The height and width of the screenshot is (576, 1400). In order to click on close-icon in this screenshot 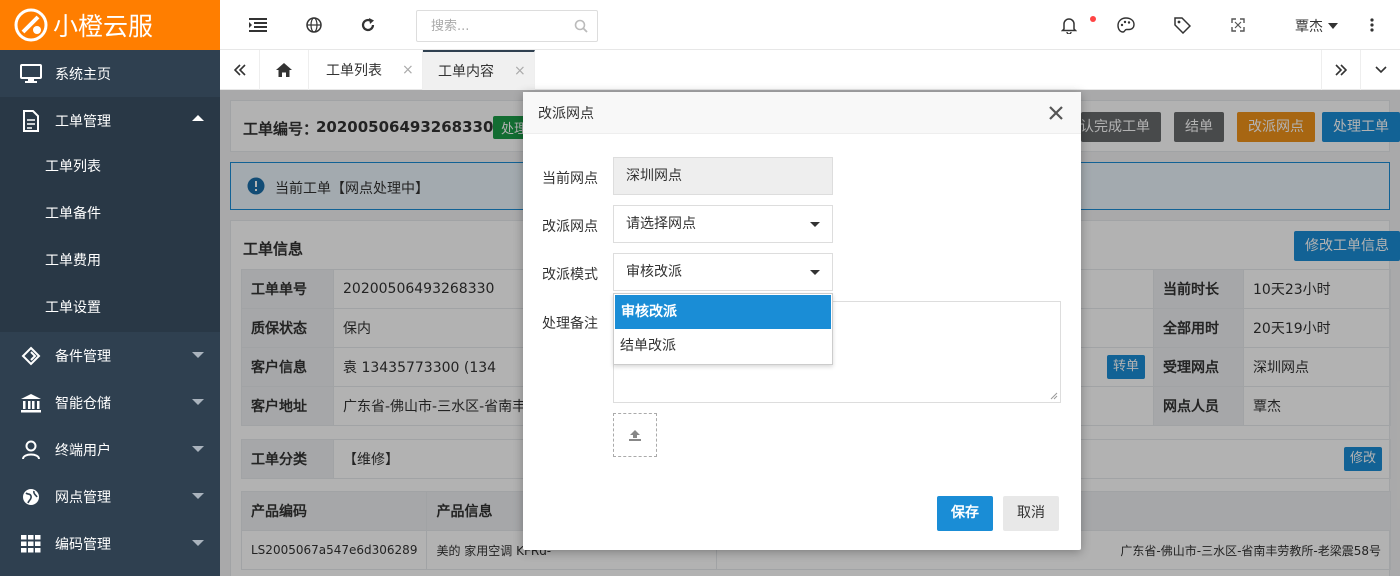, I will do `click(1056, 113)`.